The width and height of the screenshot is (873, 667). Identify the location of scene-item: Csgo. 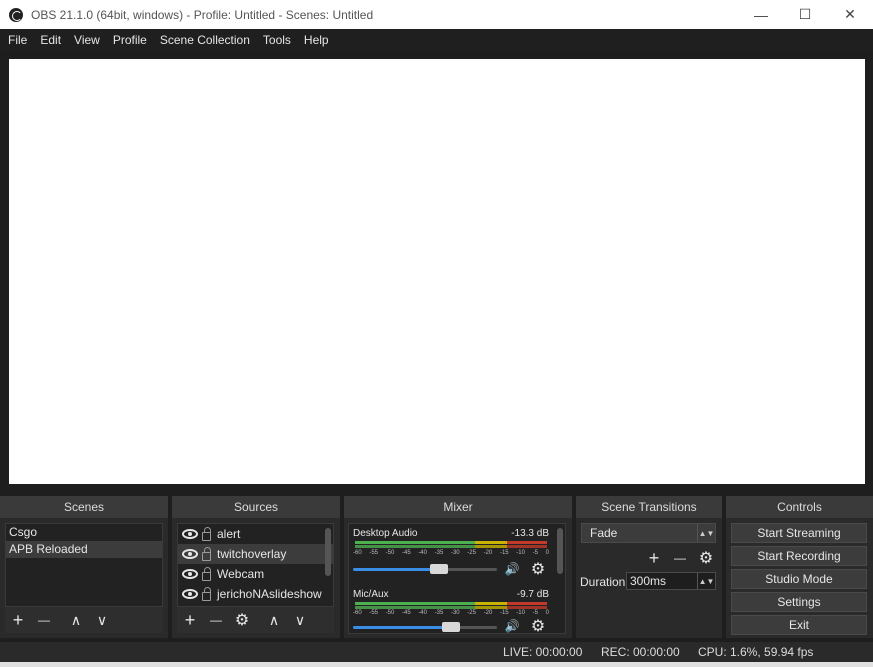
(84, 532).